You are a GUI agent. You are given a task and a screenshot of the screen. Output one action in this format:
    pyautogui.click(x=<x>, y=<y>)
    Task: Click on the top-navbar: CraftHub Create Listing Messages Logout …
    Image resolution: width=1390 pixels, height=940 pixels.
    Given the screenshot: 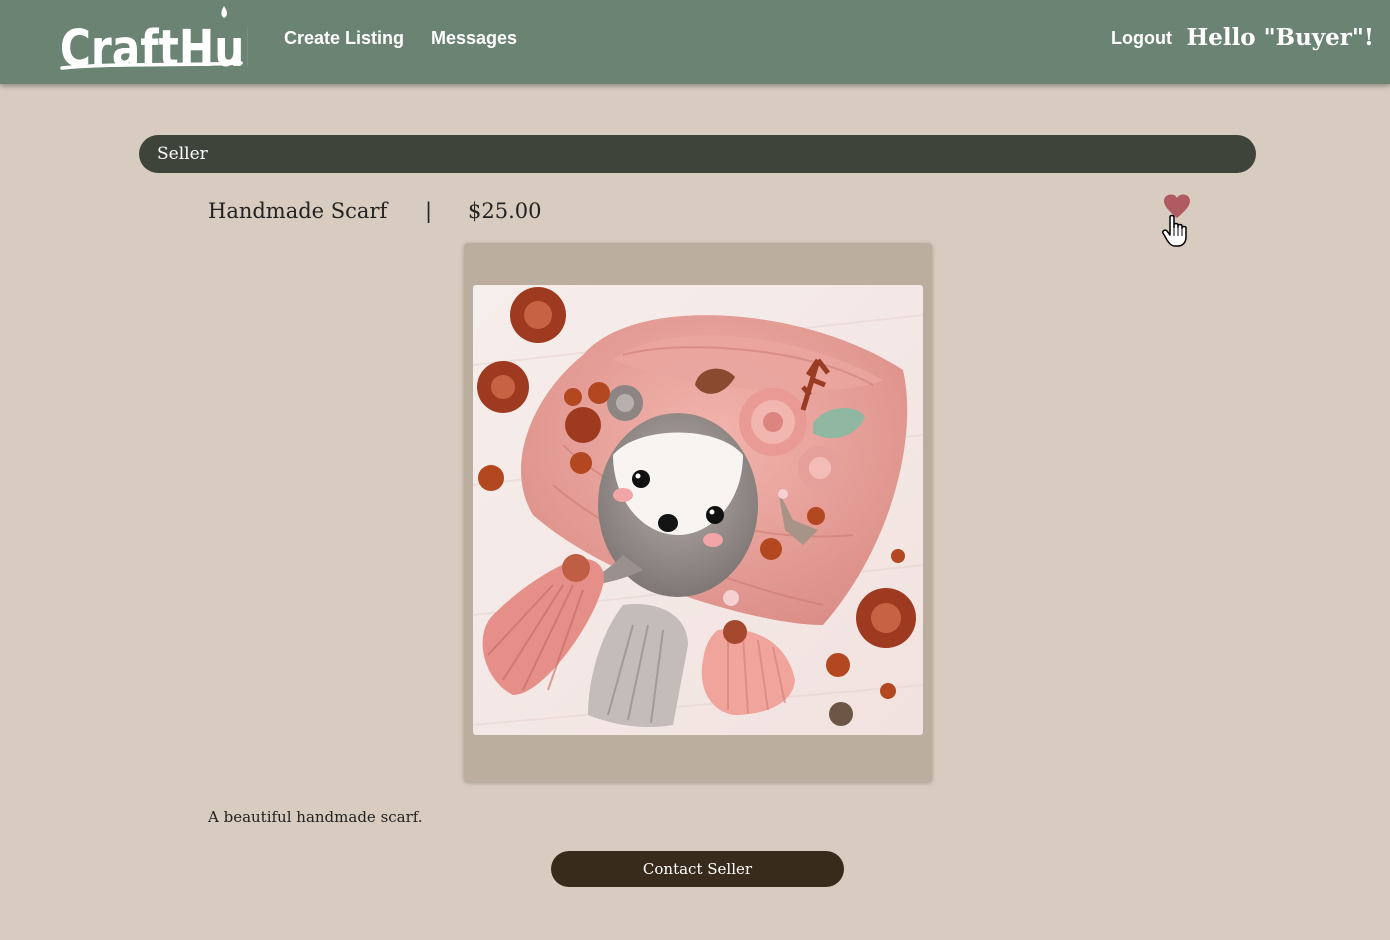 What is the action you would take?
    pyautogui.click(x=695, y=42)
    